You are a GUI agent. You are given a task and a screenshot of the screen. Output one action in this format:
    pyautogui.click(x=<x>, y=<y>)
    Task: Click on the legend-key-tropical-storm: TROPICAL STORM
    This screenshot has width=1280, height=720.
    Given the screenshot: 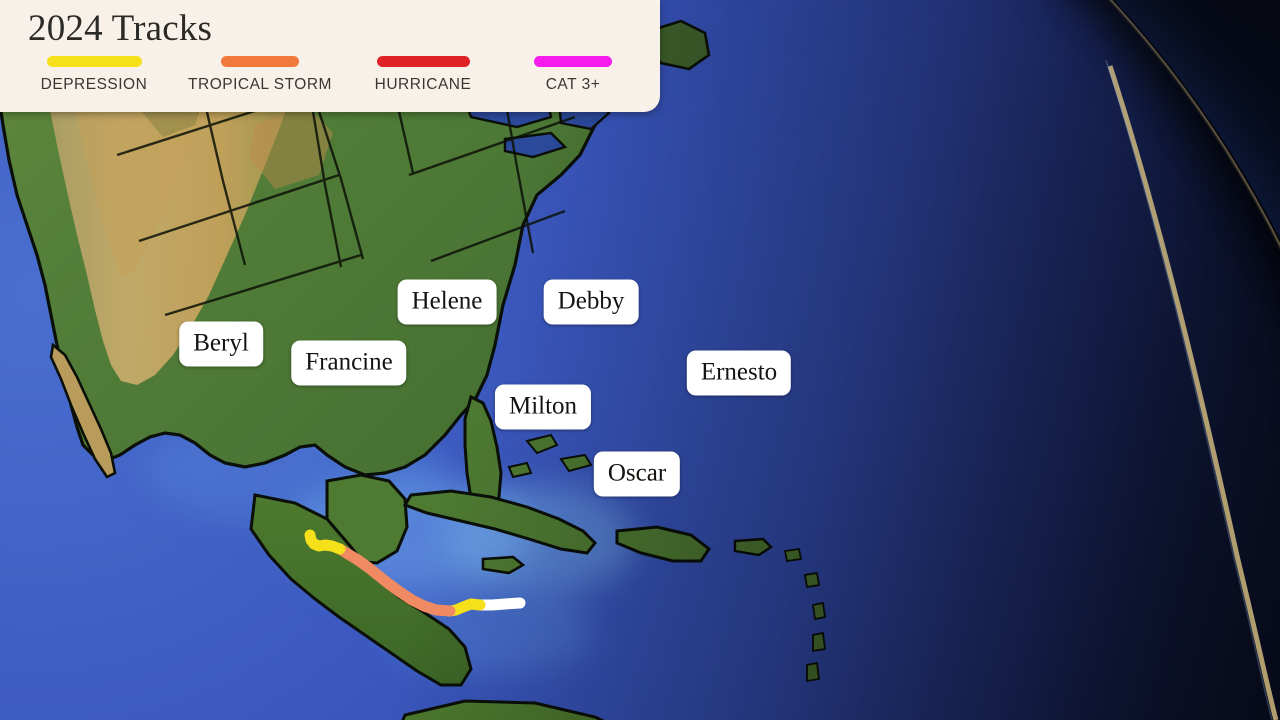 What is the action you would take?
    pyautogui.click(x=260, y=75)
    